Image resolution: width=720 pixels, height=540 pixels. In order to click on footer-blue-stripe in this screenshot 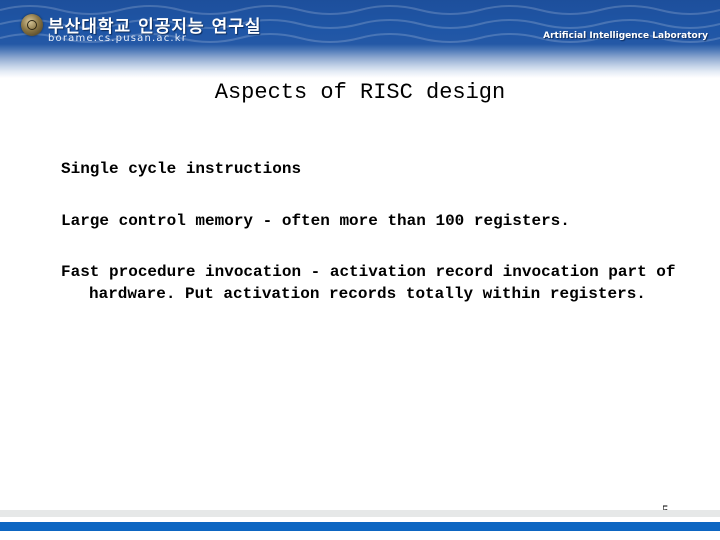, I will do `click(360, 526)`.